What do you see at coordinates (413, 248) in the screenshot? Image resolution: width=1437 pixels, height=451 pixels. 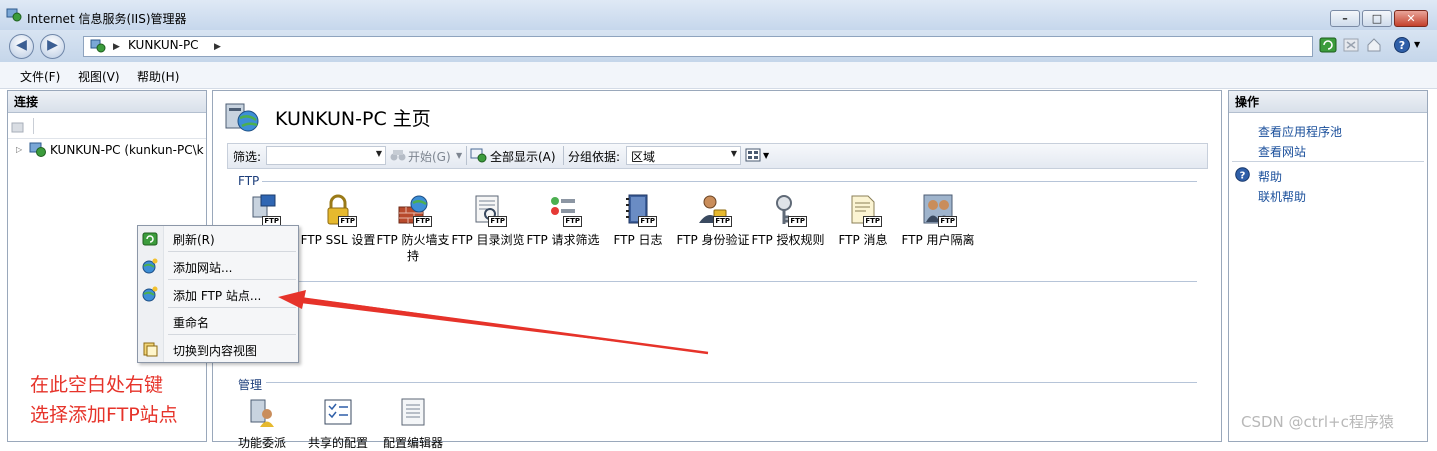 I see `feature-label: FTP 防火墙支持` at bounding box center [413, 248].